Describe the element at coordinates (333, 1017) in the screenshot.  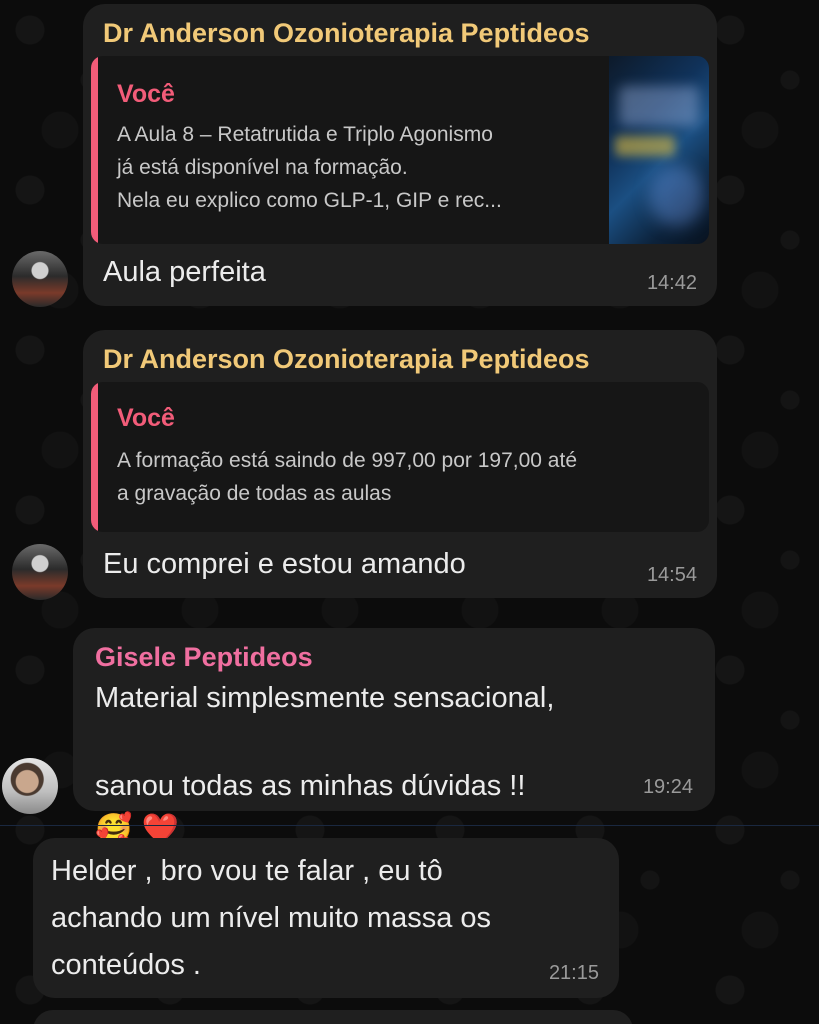
I see `message-bubble-next` at that location.